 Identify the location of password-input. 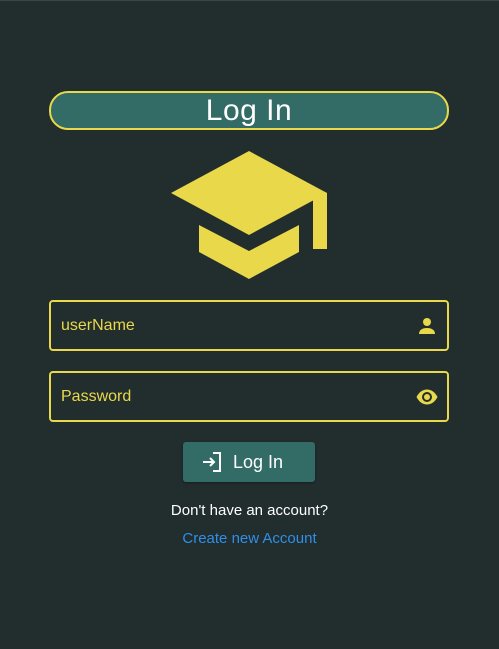
(231, 396).